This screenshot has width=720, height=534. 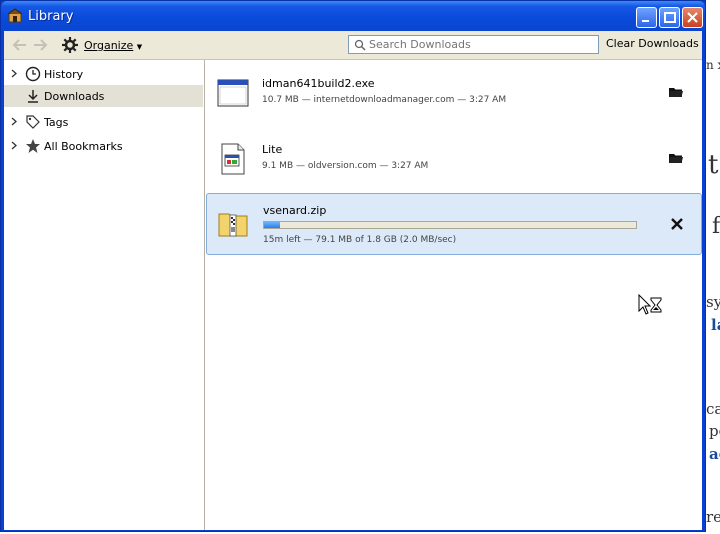 I want to click on bg-fragment: f, so click(x=716, y=226).